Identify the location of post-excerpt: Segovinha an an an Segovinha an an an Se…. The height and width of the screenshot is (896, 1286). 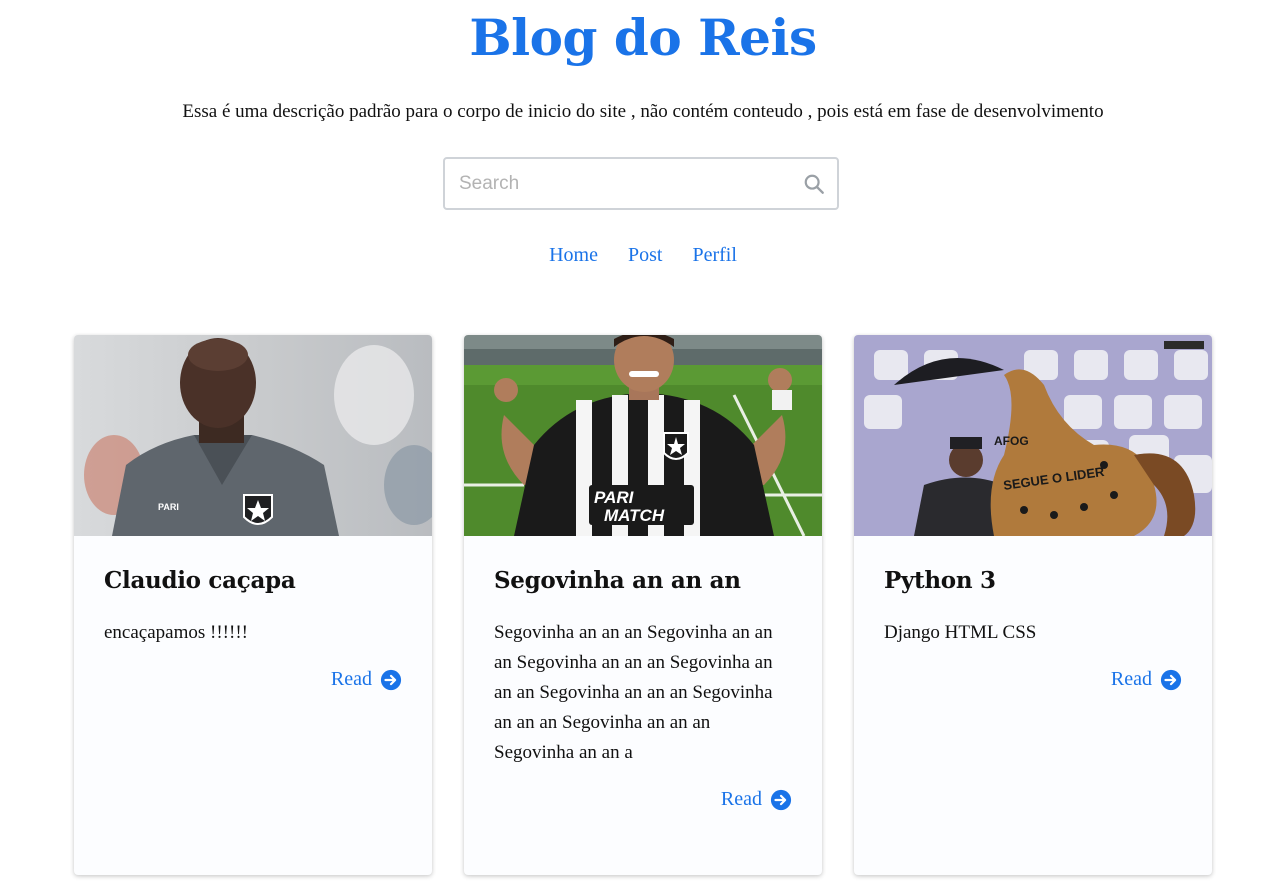
(633, 692).